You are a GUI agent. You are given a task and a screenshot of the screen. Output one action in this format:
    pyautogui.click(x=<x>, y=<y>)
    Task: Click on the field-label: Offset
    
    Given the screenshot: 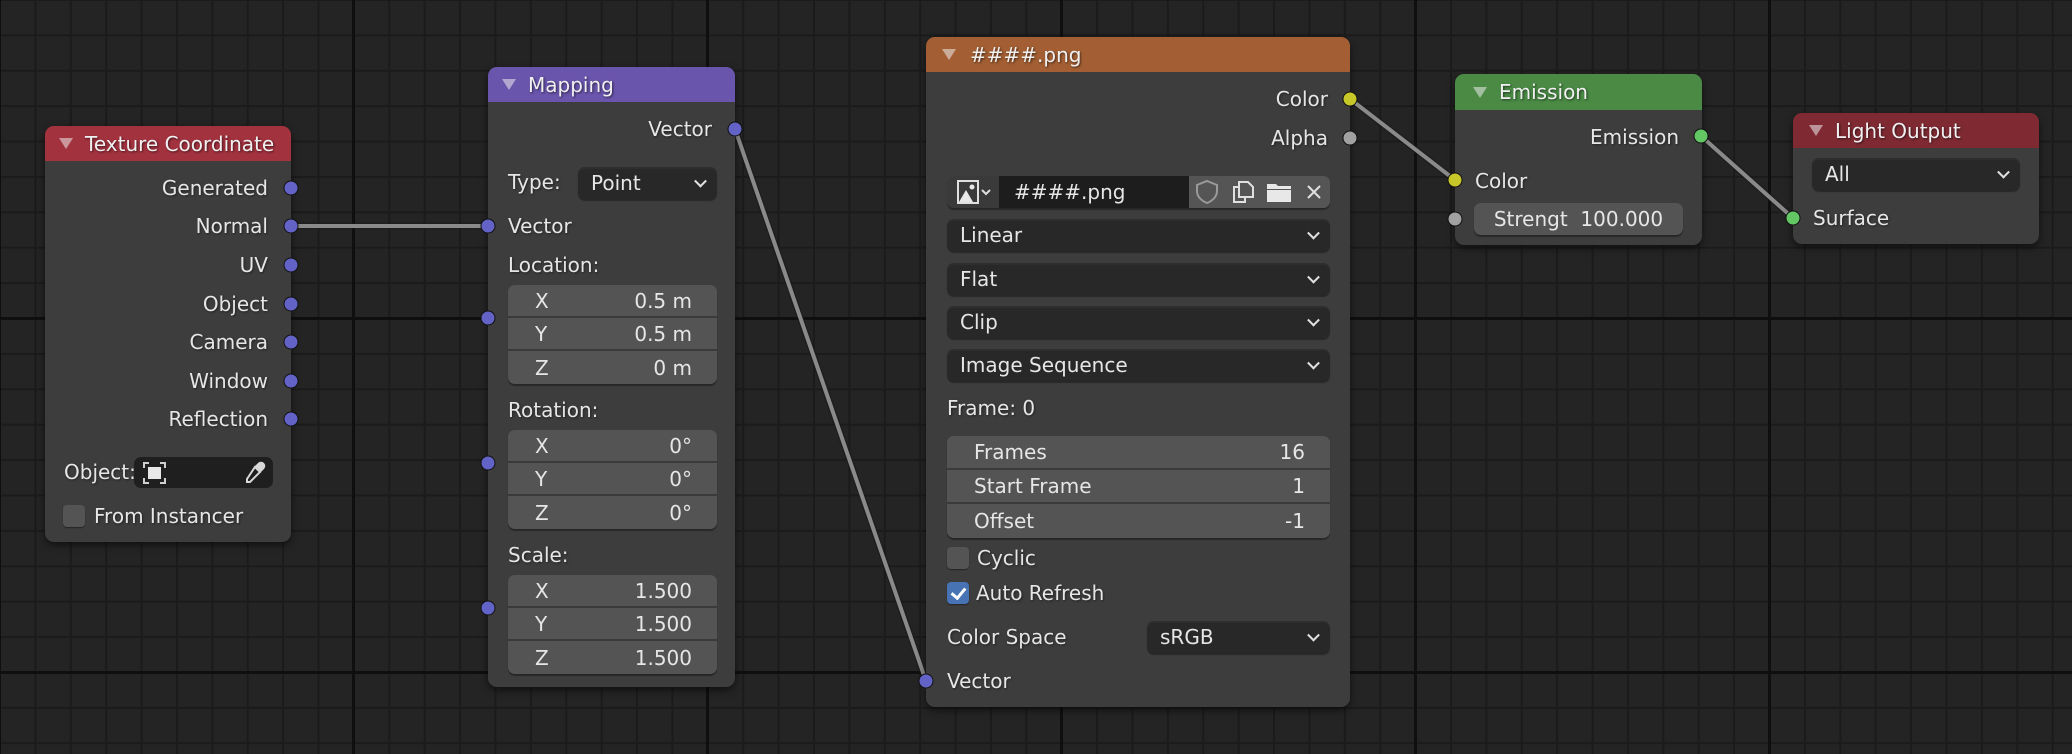 What is the action you would take?
    pyautogui.click(x=1004, y=521)
    